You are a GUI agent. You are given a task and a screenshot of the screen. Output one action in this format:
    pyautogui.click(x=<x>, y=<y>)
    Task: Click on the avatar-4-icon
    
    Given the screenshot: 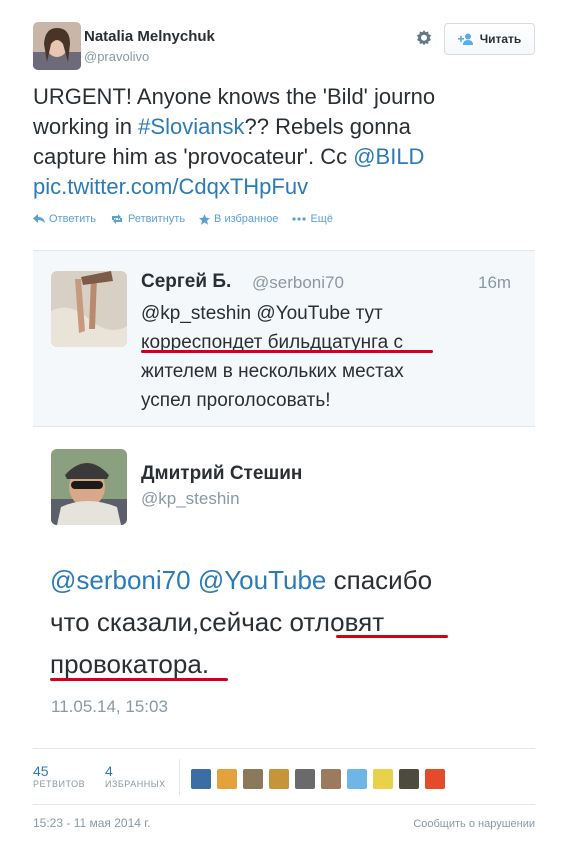 What is the action you would take?
    pyautogui.click(x=279, y=779)
    